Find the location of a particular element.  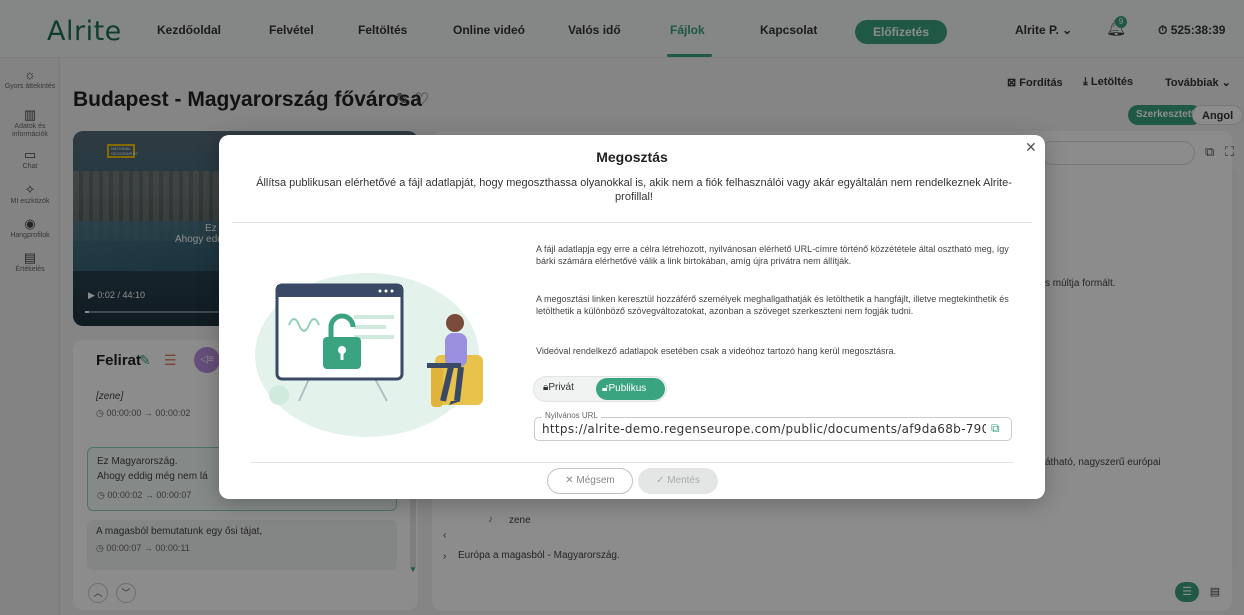

public-label: Publikus is located at coordinates (627, 388).